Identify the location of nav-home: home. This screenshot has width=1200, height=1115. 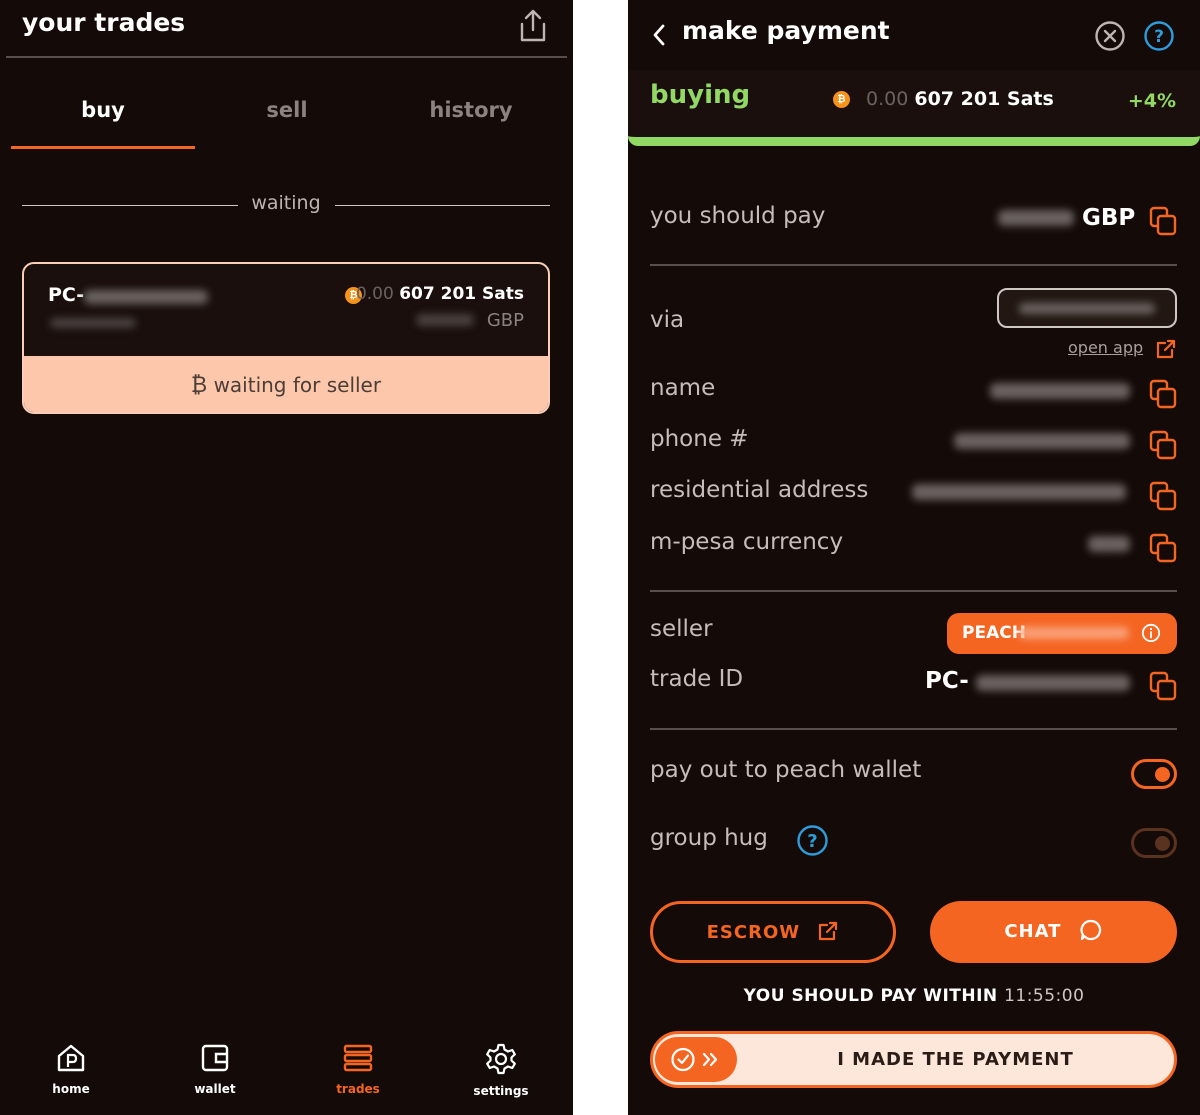
(71, 1069).